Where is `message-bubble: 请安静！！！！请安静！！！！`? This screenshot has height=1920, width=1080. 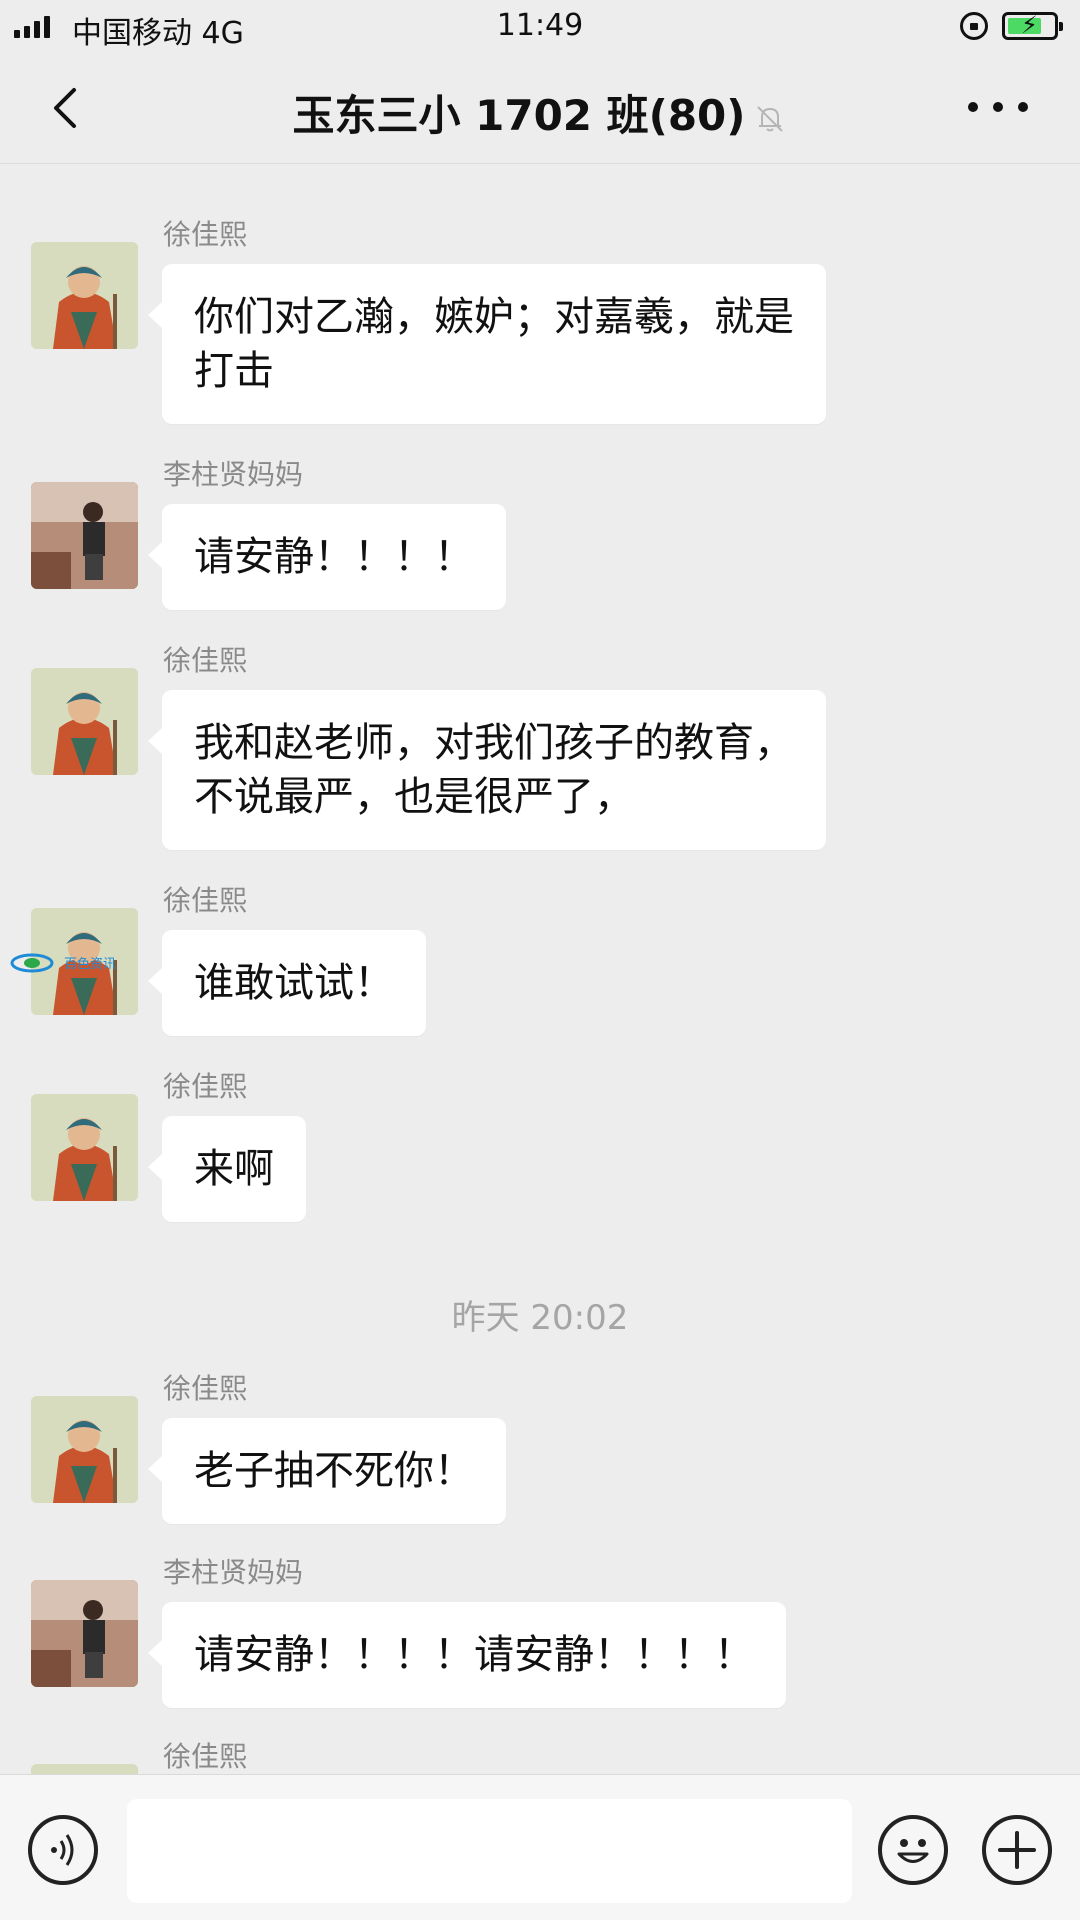
message-bubble: 请安静！！！！请安静！！！！ is located at coordinates (467, 1655).